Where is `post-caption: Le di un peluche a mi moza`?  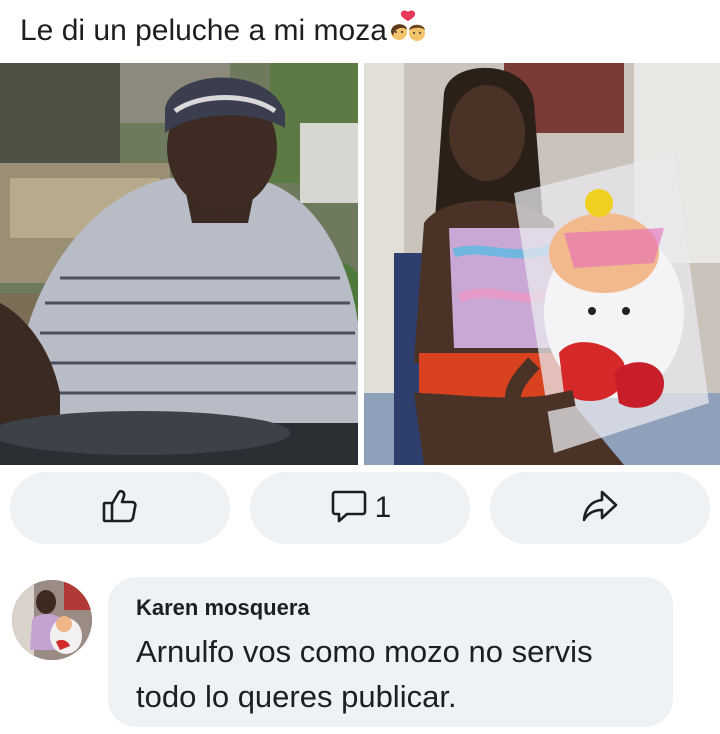
post-caption: Le di un peluche a mi moza is located at coordinates (203, 30).